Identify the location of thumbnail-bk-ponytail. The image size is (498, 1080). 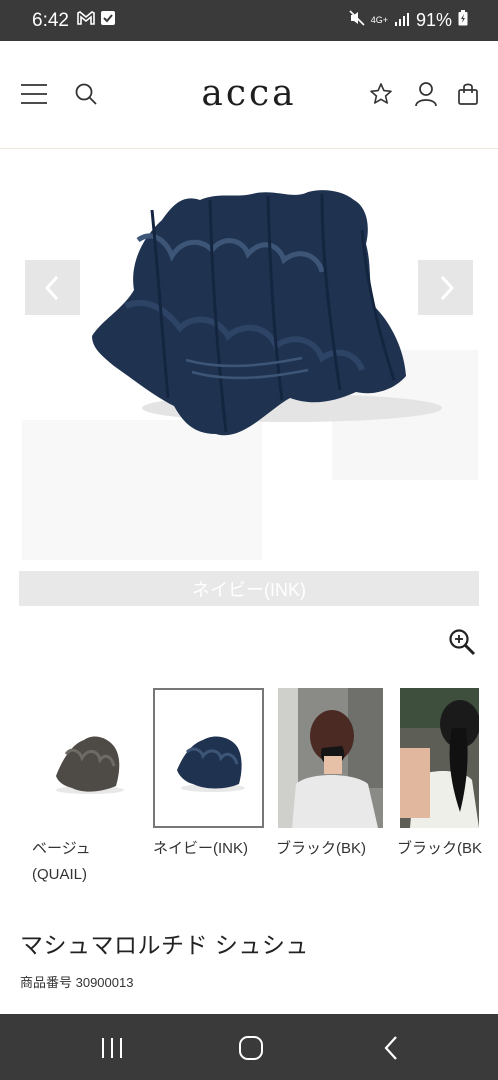
(439, 758).